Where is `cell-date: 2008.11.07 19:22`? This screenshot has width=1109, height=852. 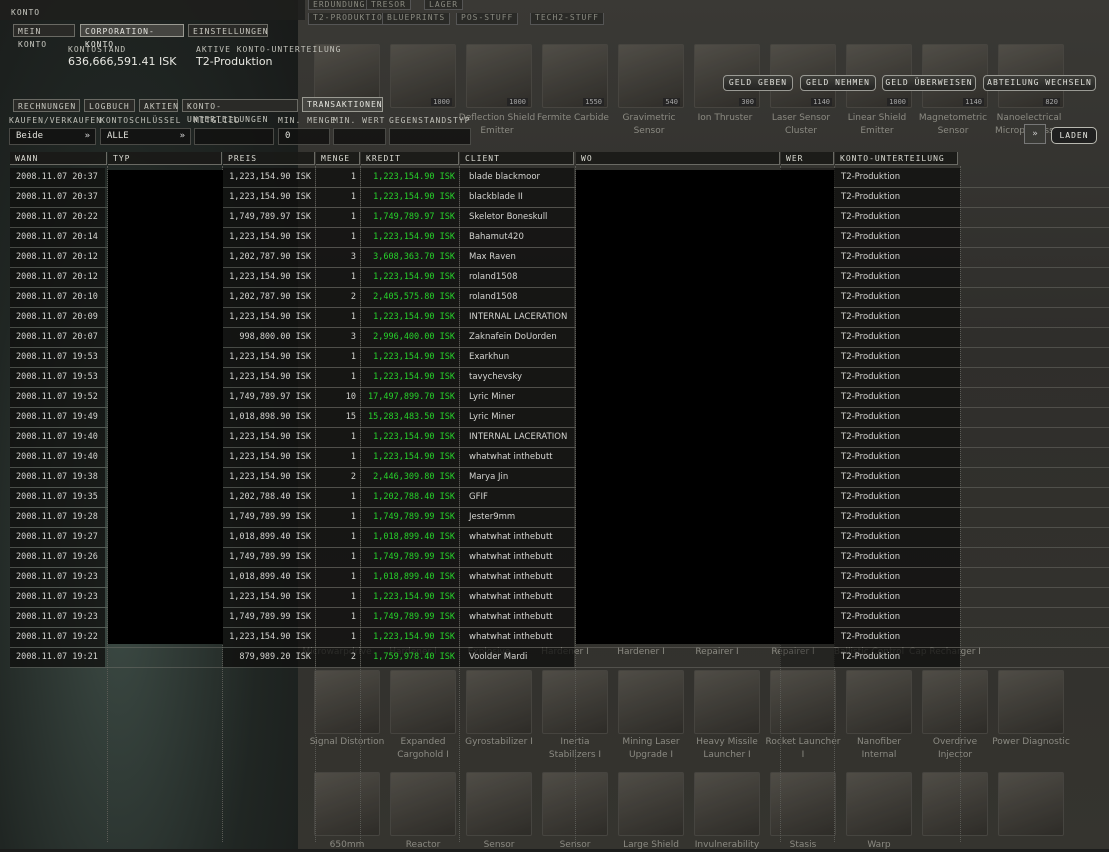 cell-date: 2008.11.07 19:22 is located at coordinates (57, 637).